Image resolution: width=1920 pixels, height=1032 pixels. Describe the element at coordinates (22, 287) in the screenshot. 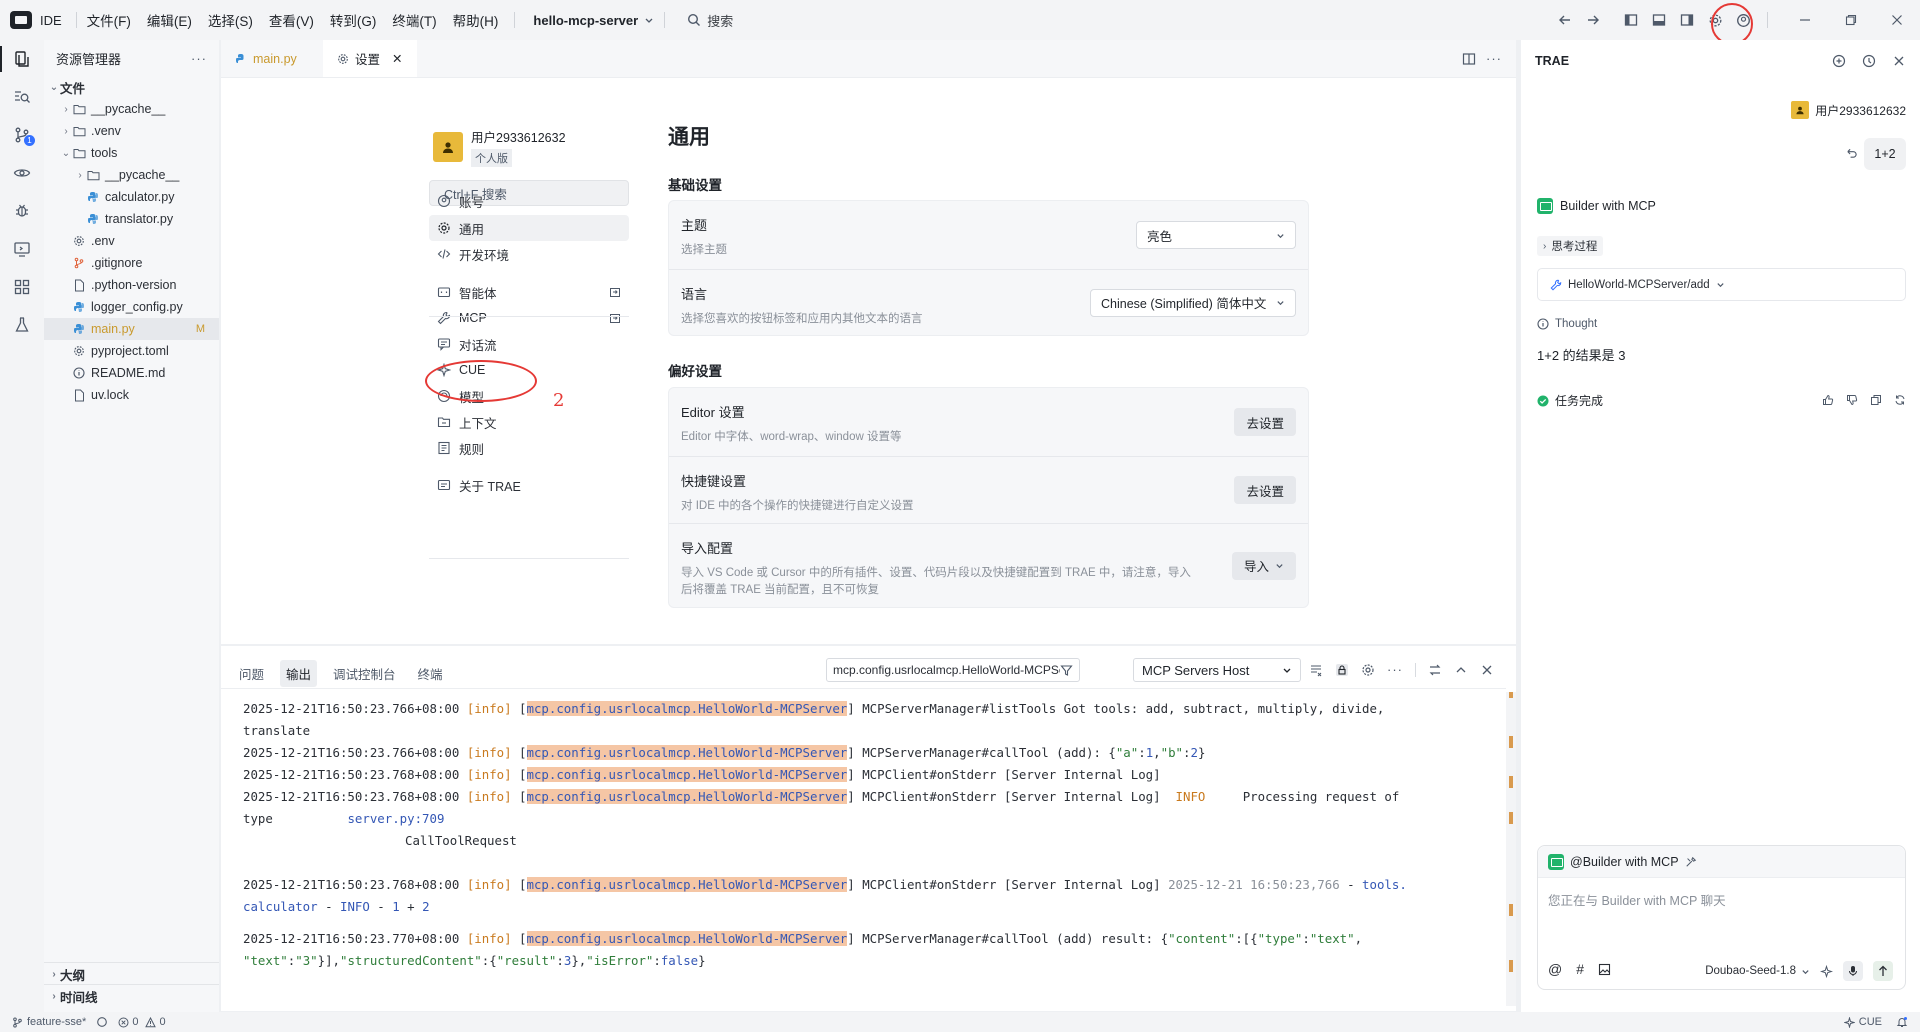

I see `extensions-icon` at that location.